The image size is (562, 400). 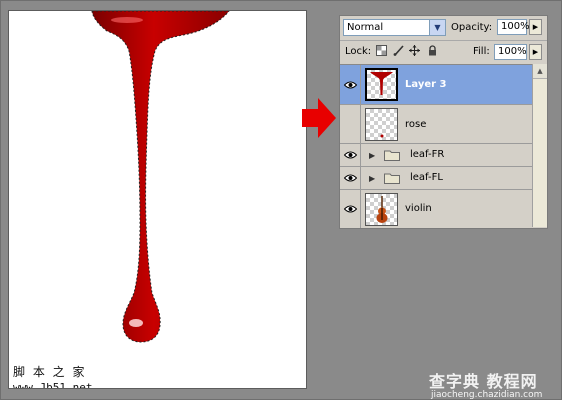 What do you see at coordinates (53, 384) in the screenshot?
I see `watermark-jb51-url: www.Jb51.net` at bounding box center [53, 384].